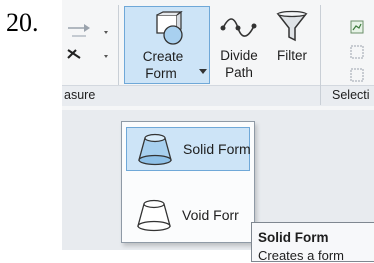  What do you see at coordinates (203, 71) in the screenshot?
I see `chevron-down-icon` at bounding box center [203, 71].